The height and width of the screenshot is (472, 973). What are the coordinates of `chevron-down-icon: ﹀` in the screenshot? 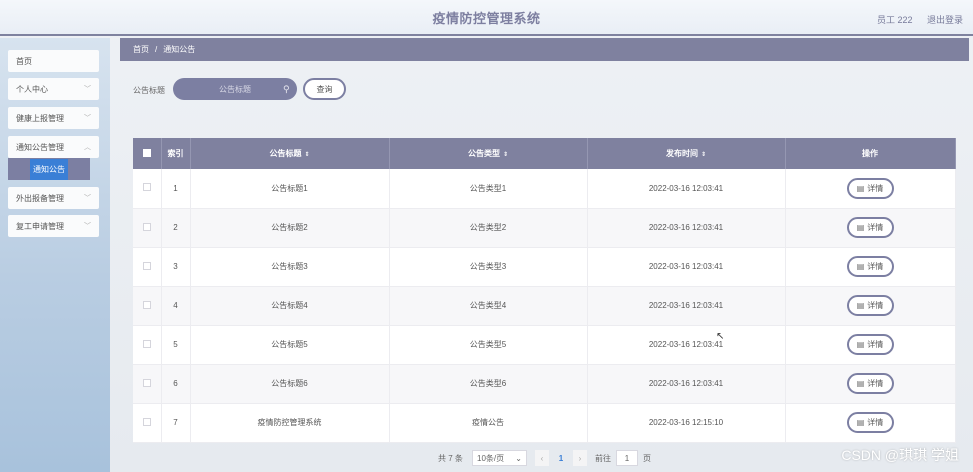 It's located at (87, 118).